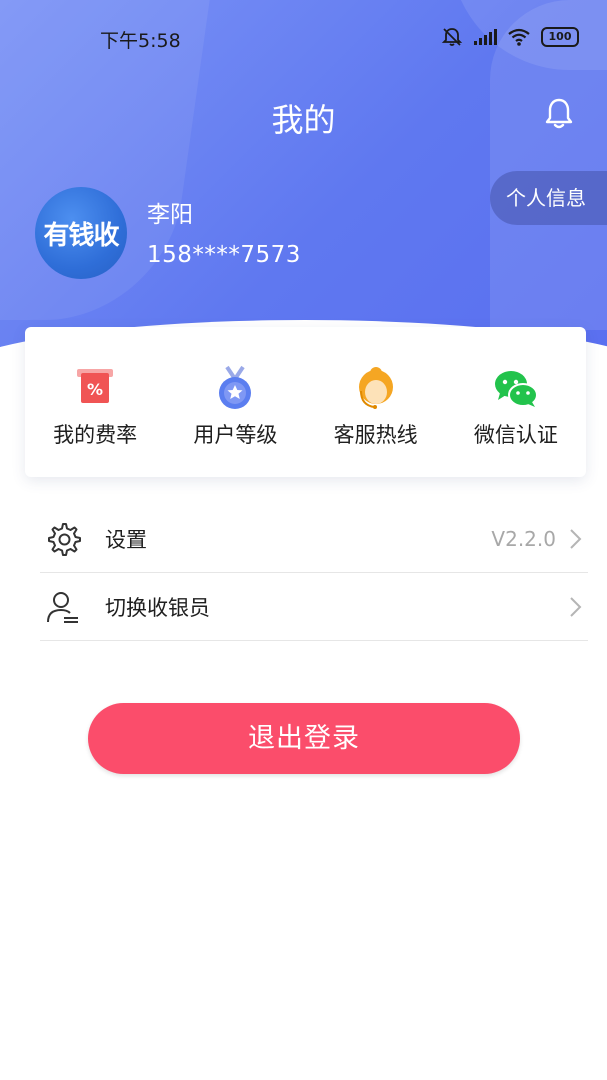 The height and width of the screenshot is (1080, 607). I want to click on quick-action-wechat: 微信认证, so click(516, 402).